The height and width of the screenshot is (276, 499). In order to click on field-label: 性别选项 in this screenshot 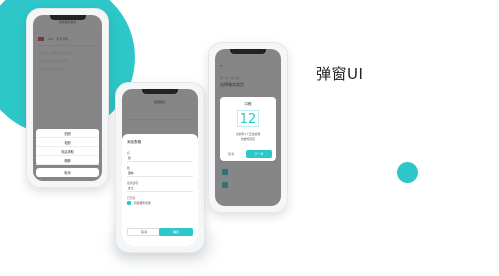, I will do `click(133, 183)`.